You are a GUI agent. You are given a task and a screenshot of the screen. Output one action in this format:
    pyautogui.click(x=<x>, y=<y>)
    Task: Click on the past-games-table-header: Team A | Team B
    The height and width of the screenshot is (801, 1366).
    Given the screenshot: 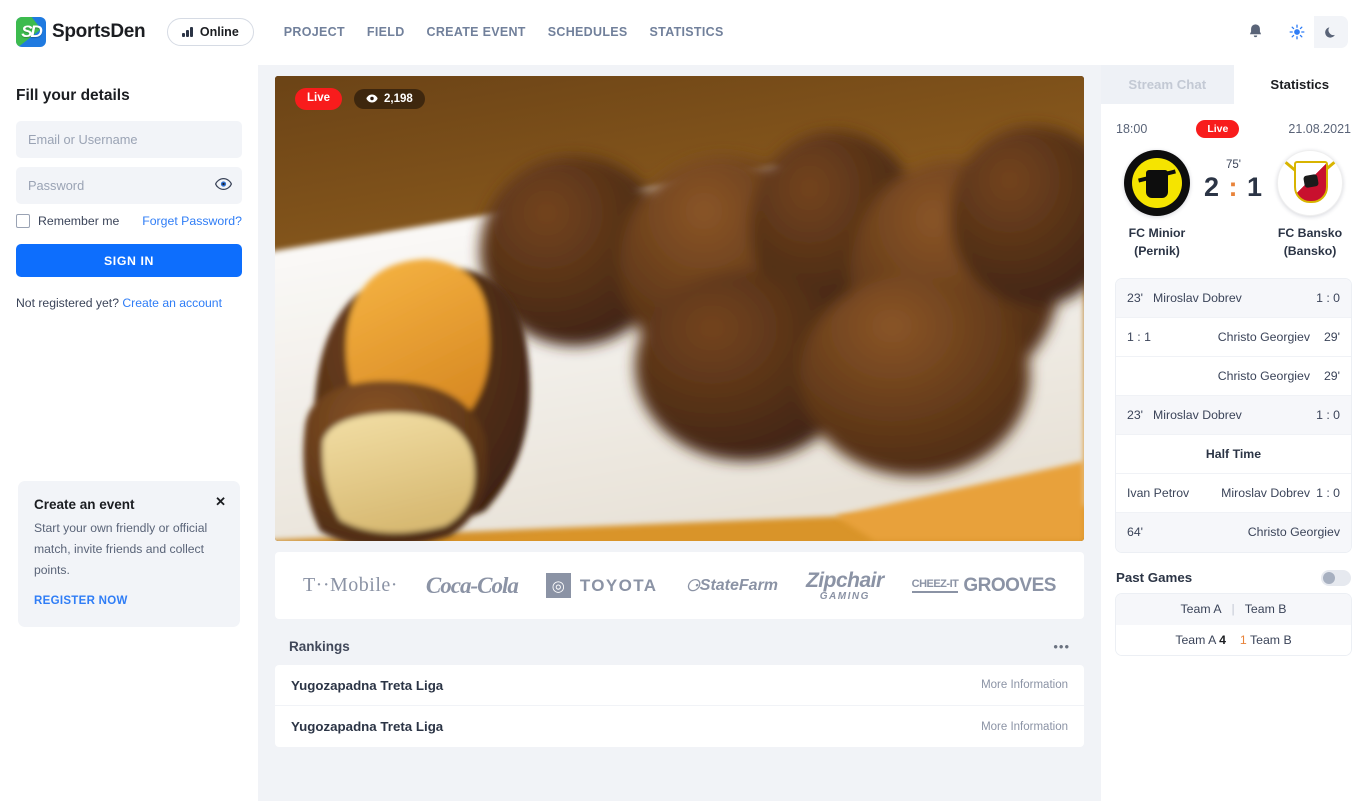 What is the action you would take?
    pyautogui.click(x=1233, y=609)
    